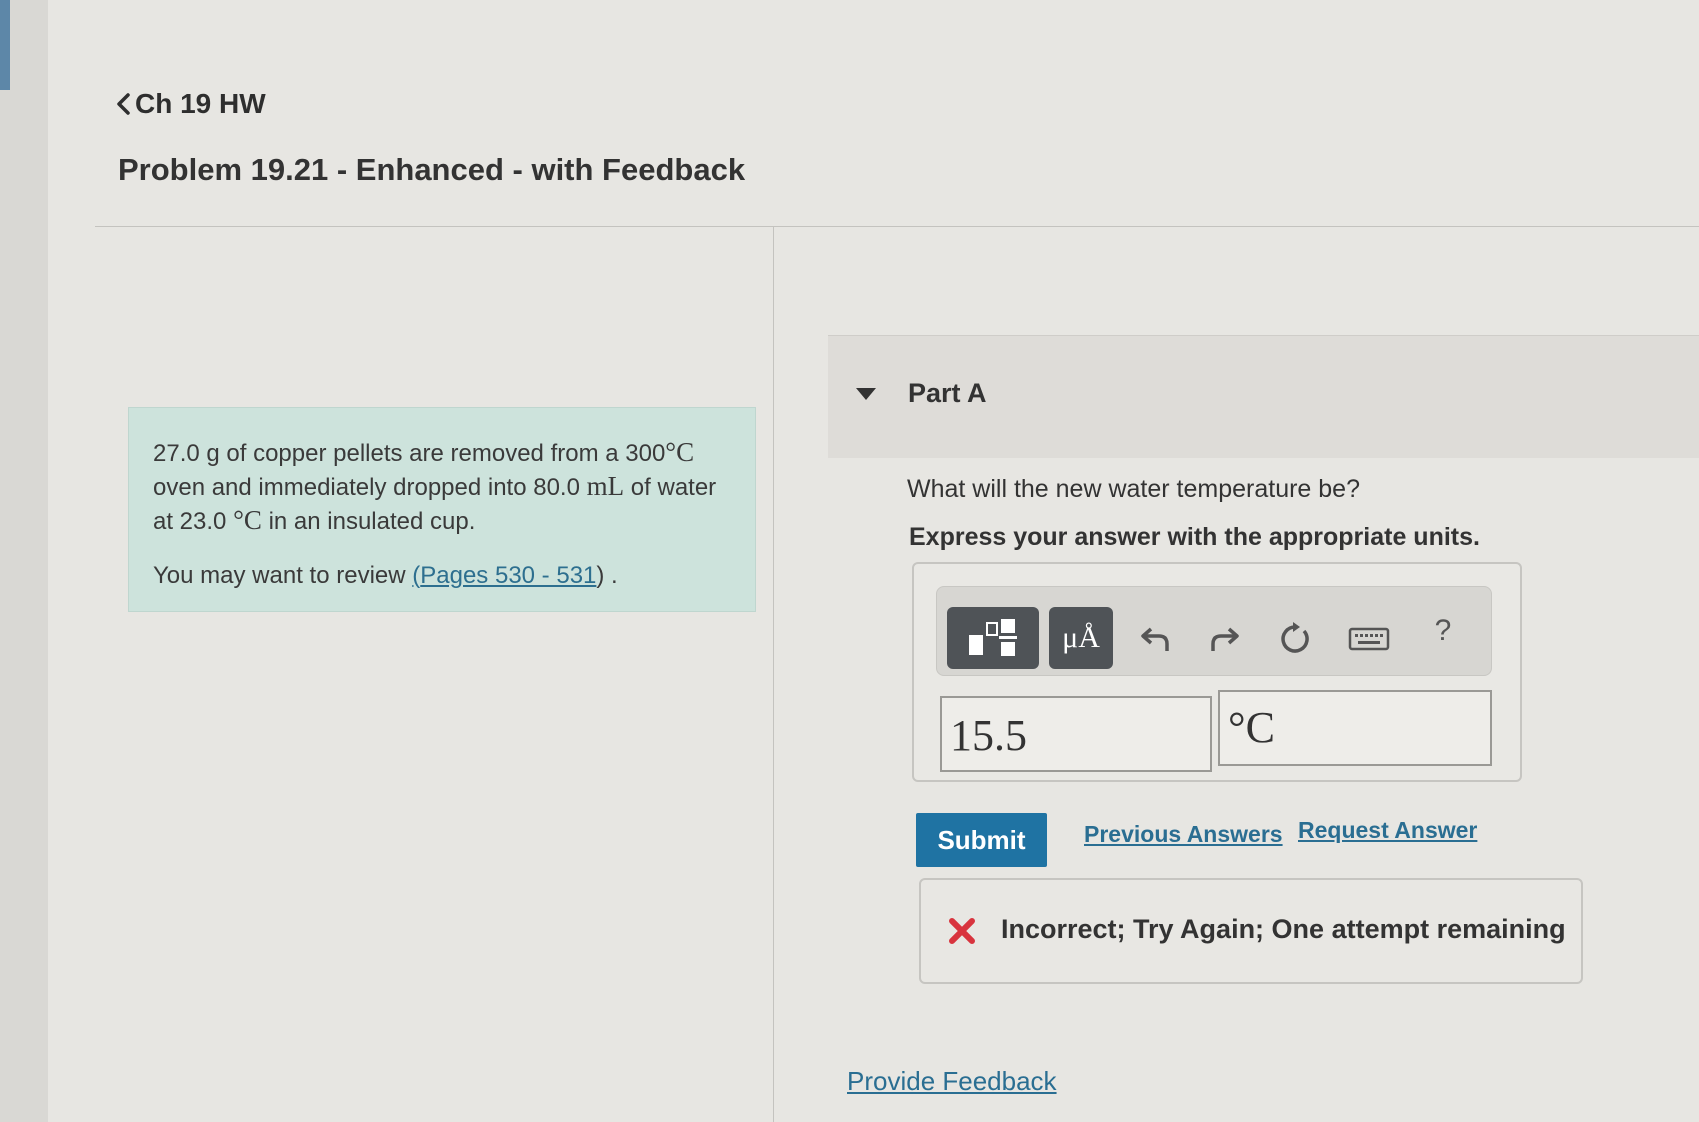  Describe the element at coordinates (372, 521) in the screenshot. I see `problem-text-part-4: in an insulated cup.` at that location.